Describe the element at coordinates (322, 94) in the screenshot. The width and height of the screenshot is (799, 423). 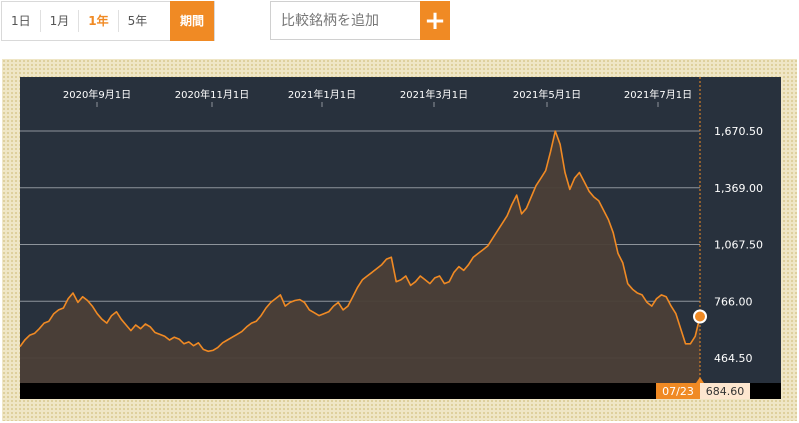
I see `x-tick-label: 2021年1月1日` at that location.